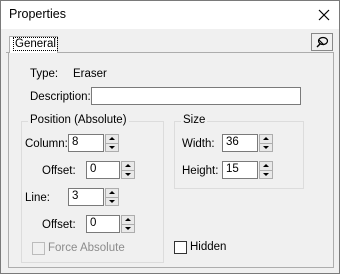 This screenshot has height=274, width=340. I want to click on type-label: Type:, so click(44, 74).